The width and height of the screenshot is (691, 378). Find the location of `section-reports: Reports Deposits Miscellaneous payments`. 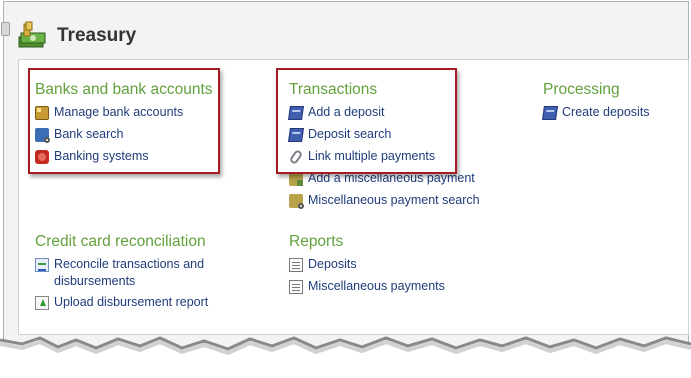

section-reports: Reports Deposits Miscellaneous payments is located at coordinates (367, 266).